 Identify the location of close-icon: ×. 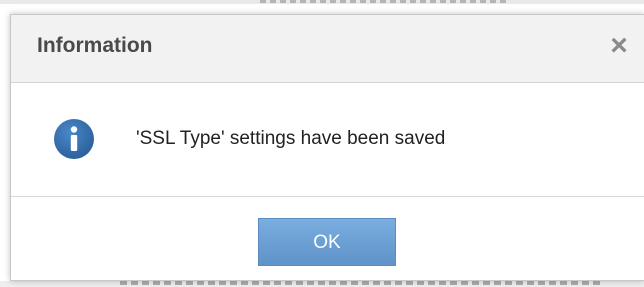
(619, 46).